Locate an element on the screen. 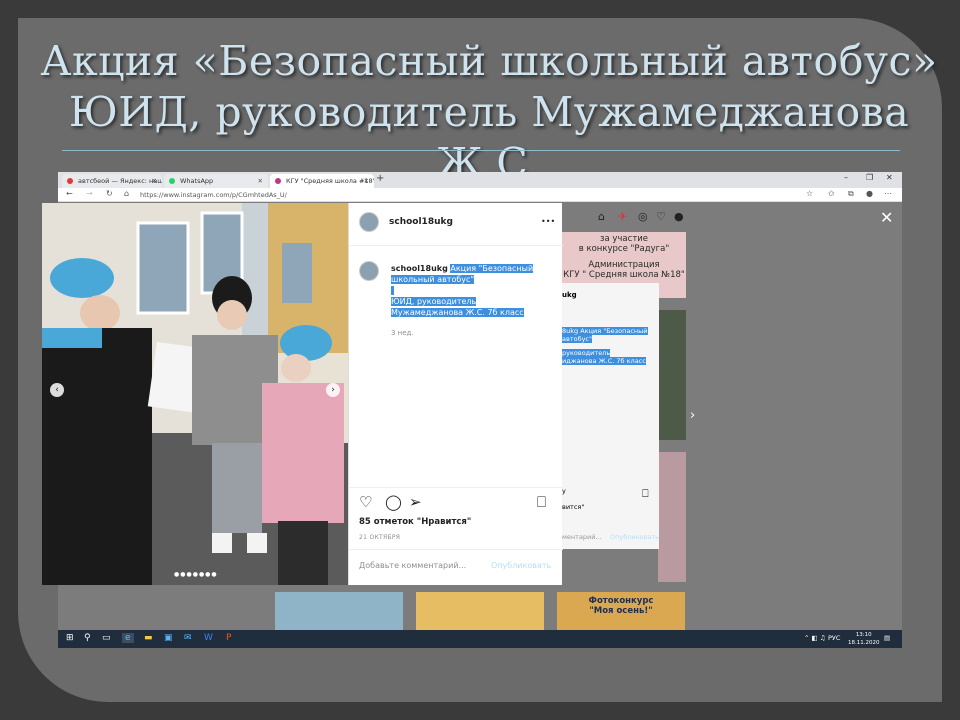  next-photo-button: › is located at coordinates (333, 390).